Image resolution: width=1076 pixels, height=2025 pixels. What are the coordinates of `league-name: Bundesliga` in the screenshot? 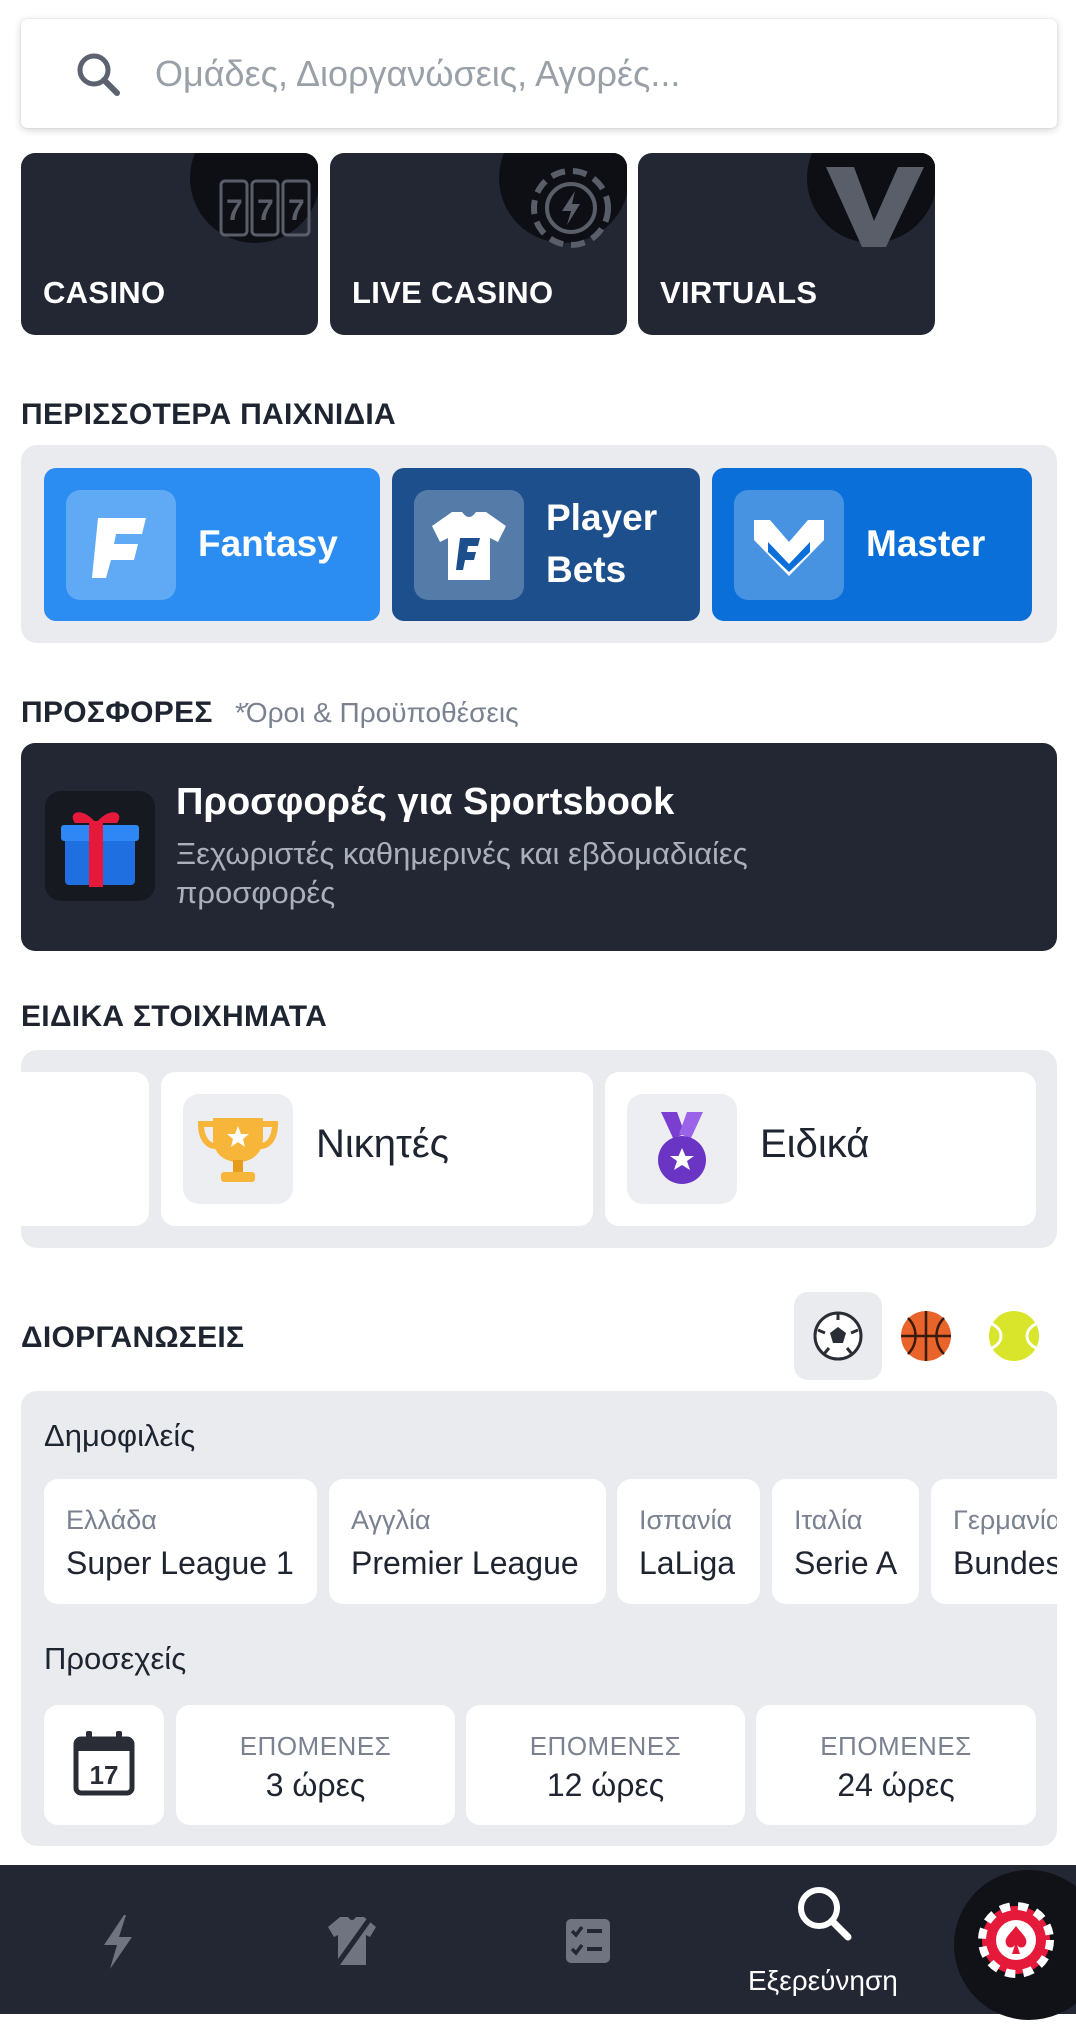 It's located at (1005, 1563).